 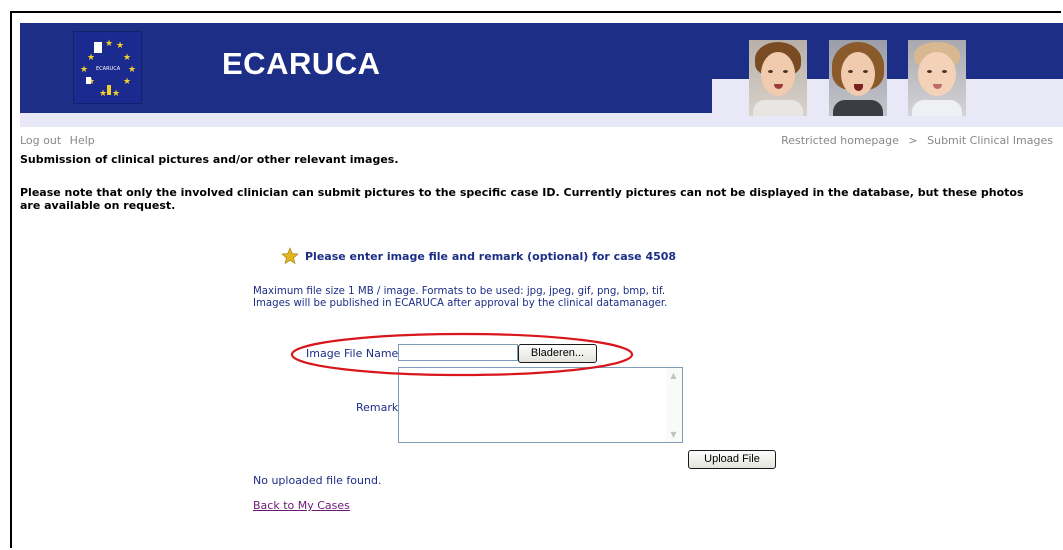 I want to click on remark-scrollbar: ▲ ▼, so click(x=674, y=405).